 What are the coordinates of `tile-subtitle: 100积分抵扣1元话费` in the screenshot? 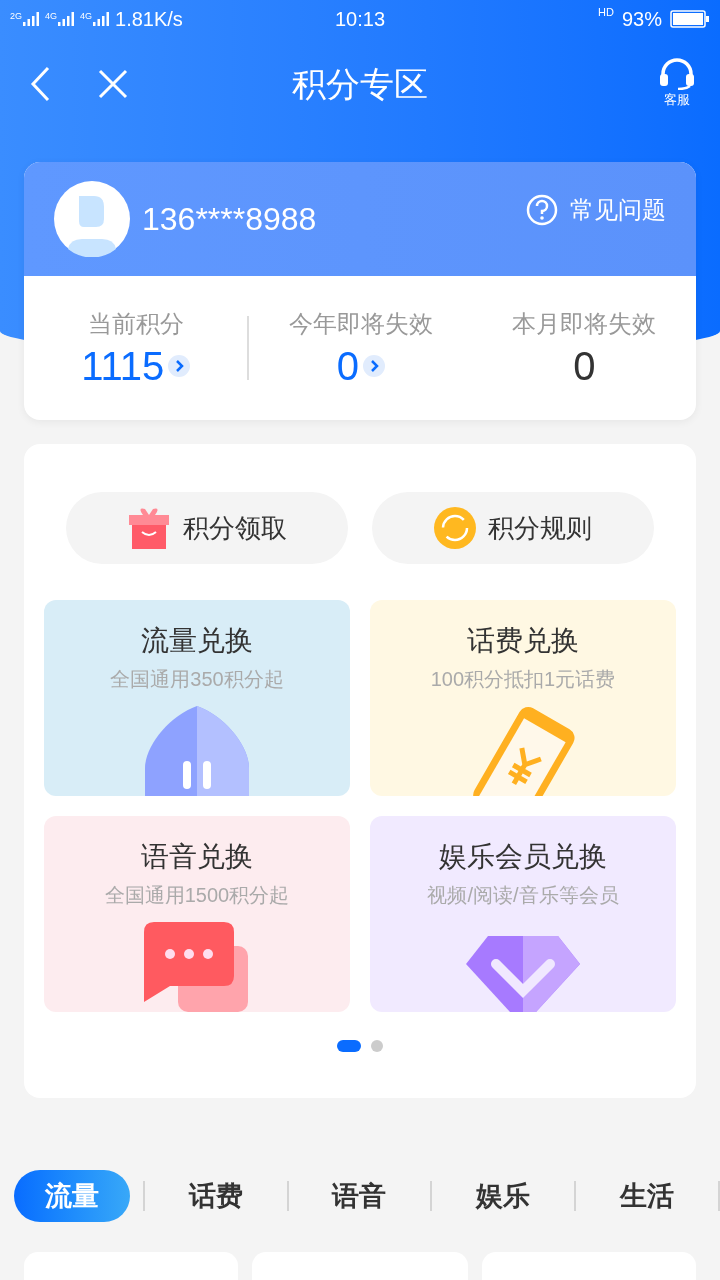 It's located at (523, 679).